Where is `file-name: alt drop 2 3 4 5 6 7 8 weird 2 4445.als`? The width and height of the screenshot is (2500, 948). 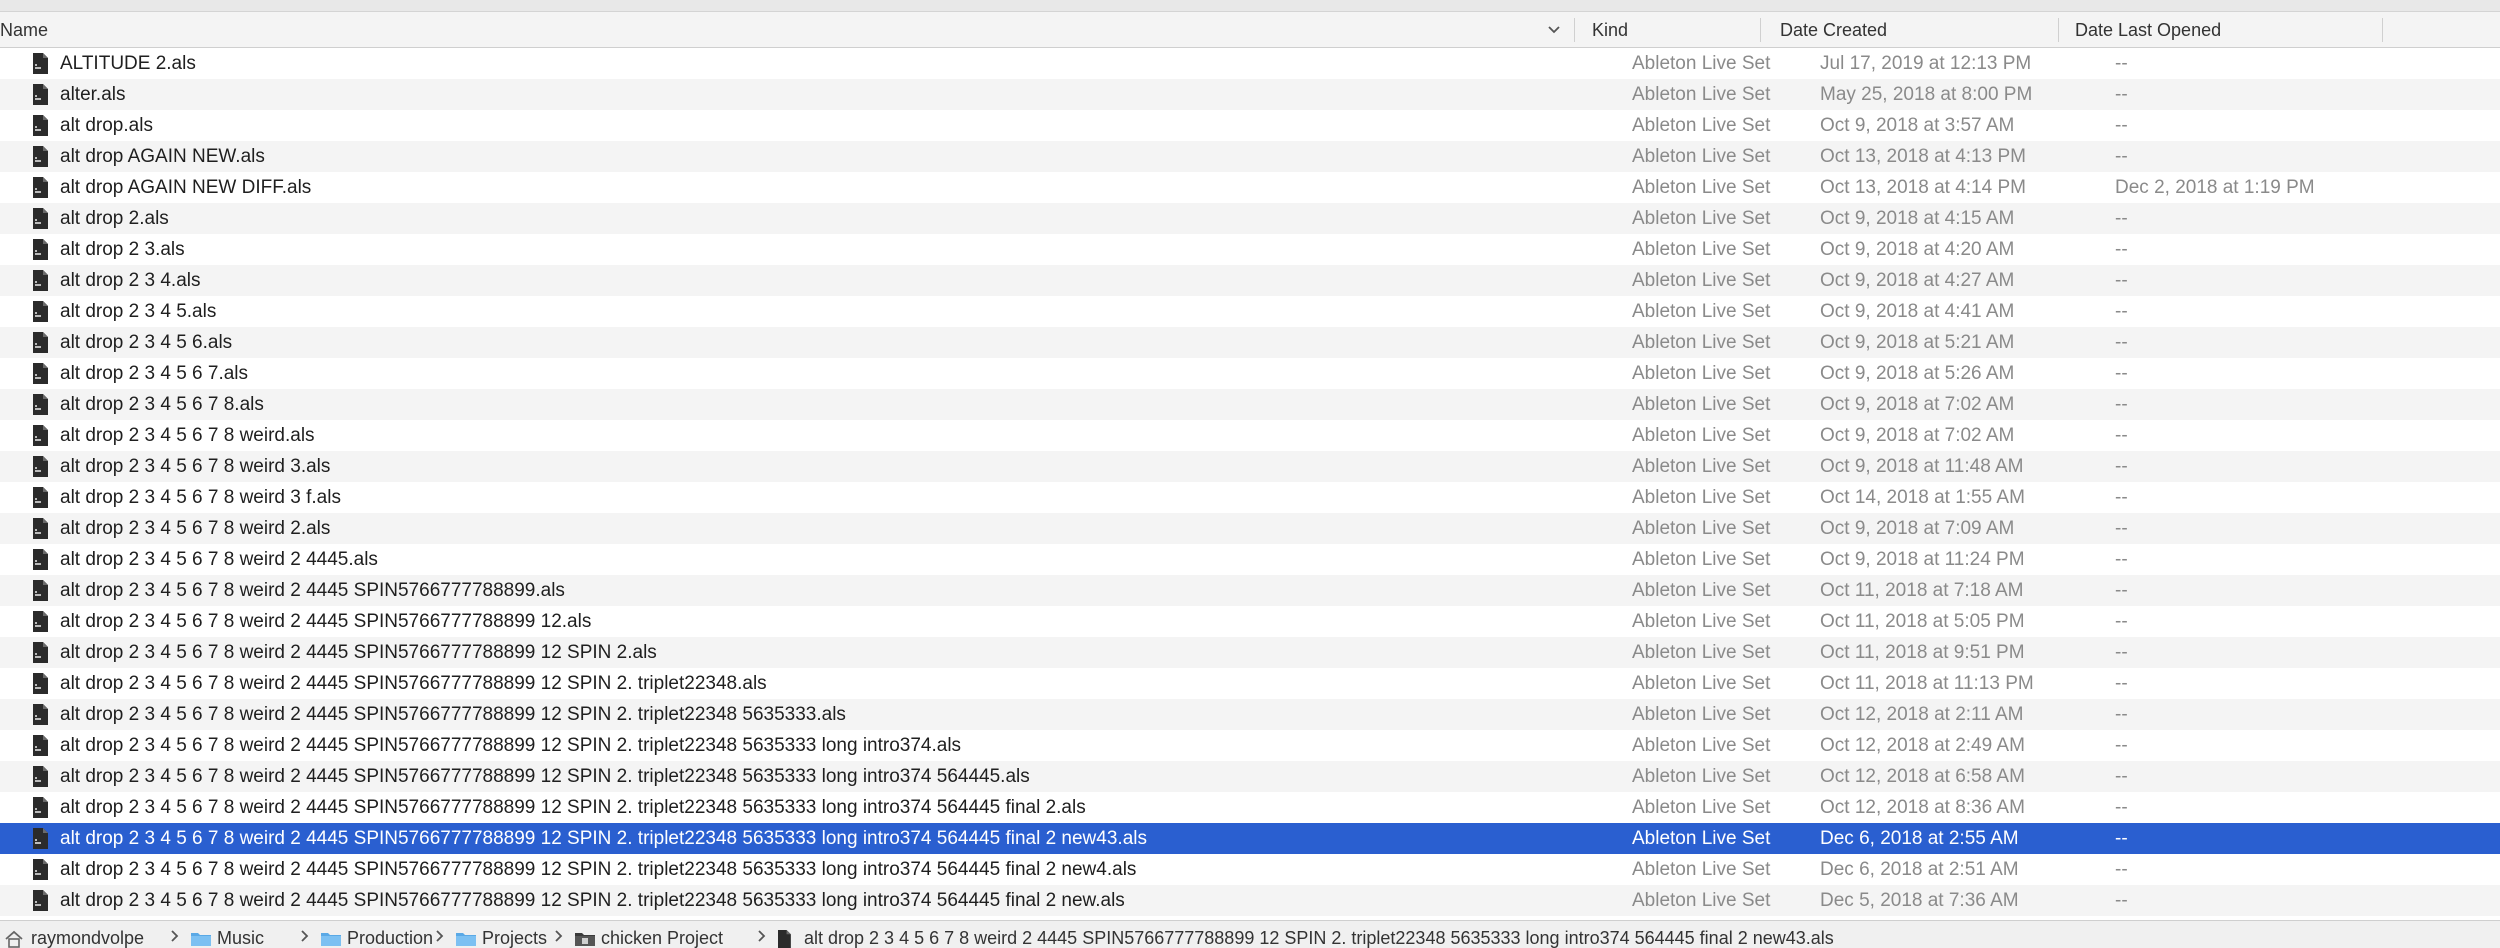 file-name: alt drop 2 3 4 5 6 7 8 weird 2 4445.als is located at coordinates (219, 559).